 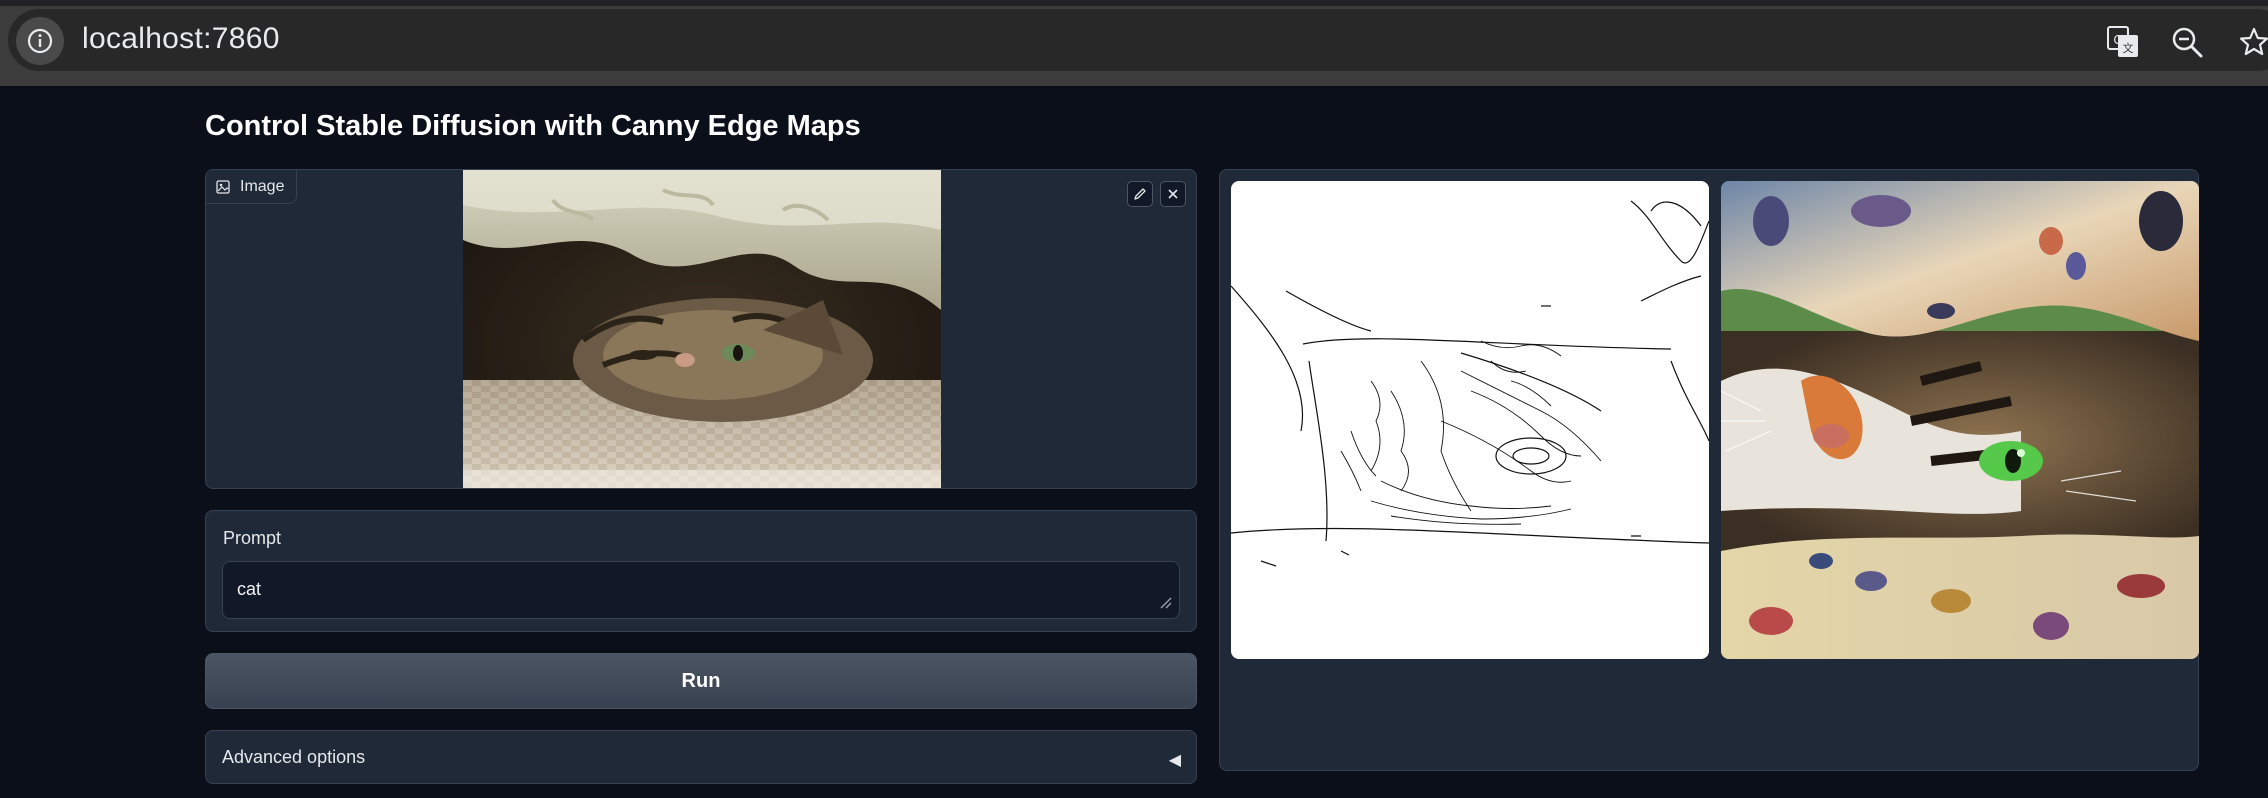 I want to click on image-label: Image, so click(x=252, y=187).